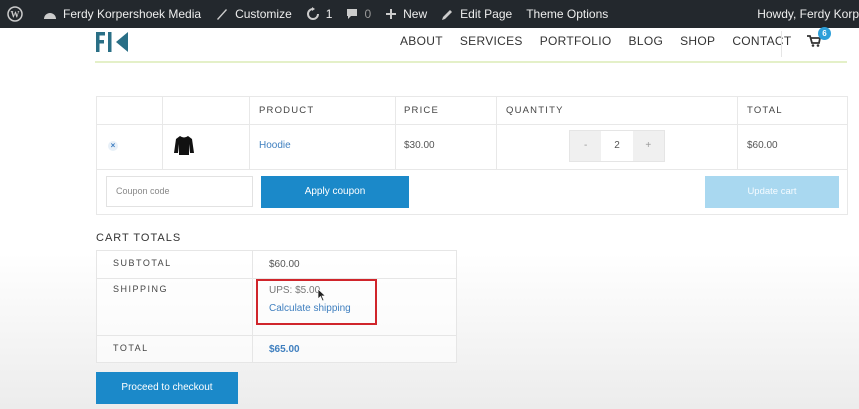 The image size is (859, 409). I want to click on subtotal-value: $60.00, so click(284, 264).